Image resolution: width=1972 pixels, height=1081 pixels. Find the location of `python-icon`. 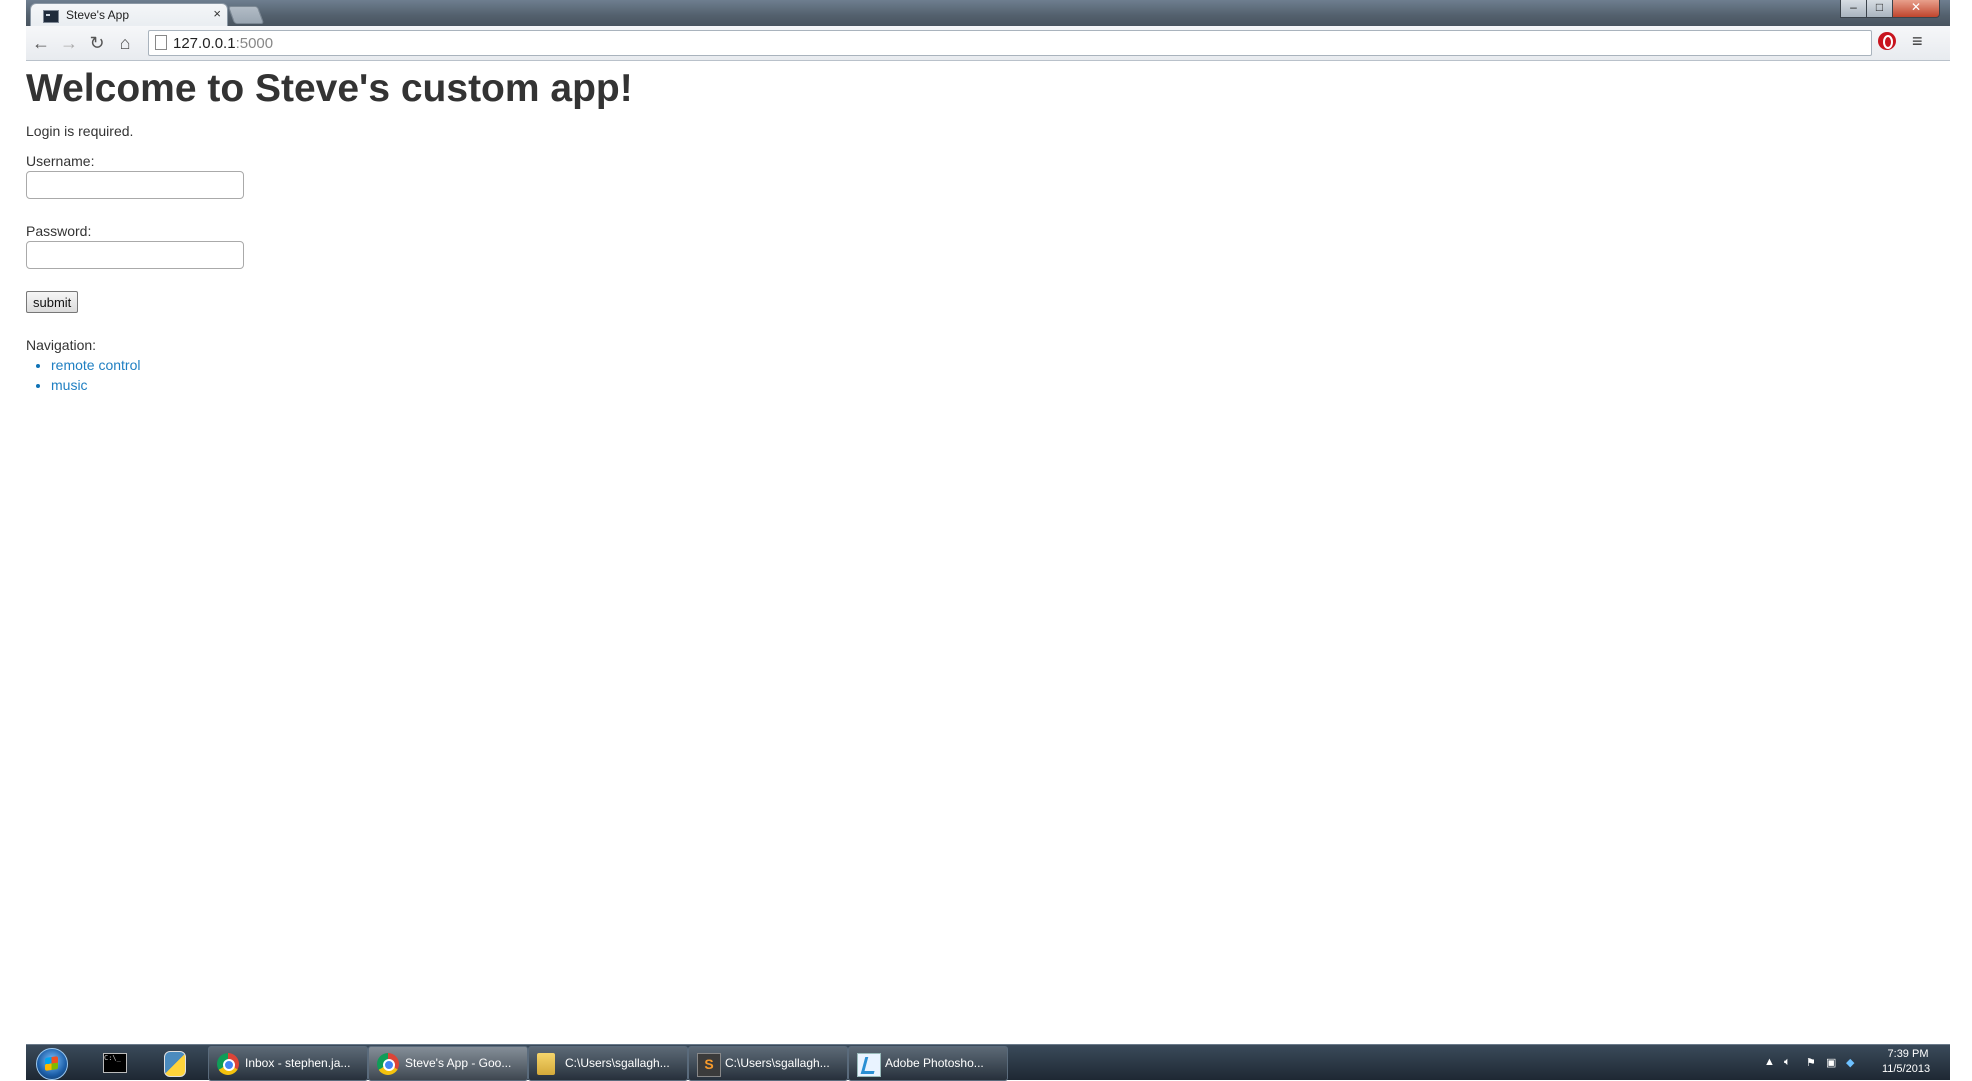

python-icon is located at coordinates (175, 1064).